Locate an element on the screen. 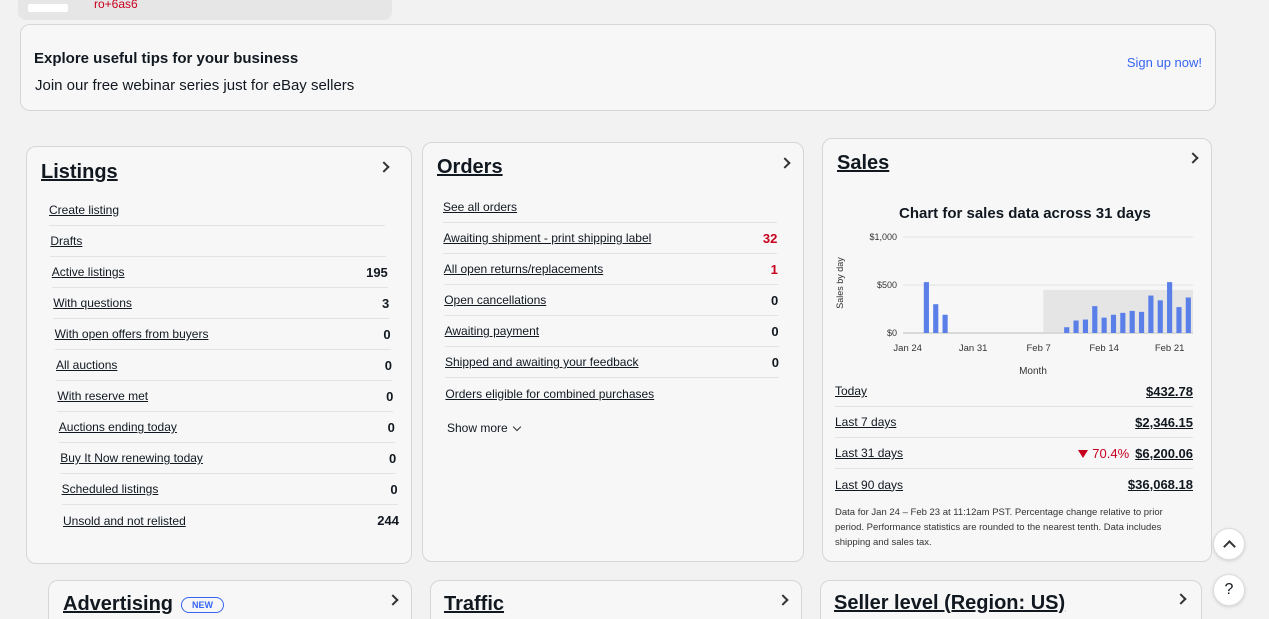 Image resolution: width=1269 pixels, height=619 pixels. list-item: Buy It Now renewing today 0 is located at coordinates (228, 458).